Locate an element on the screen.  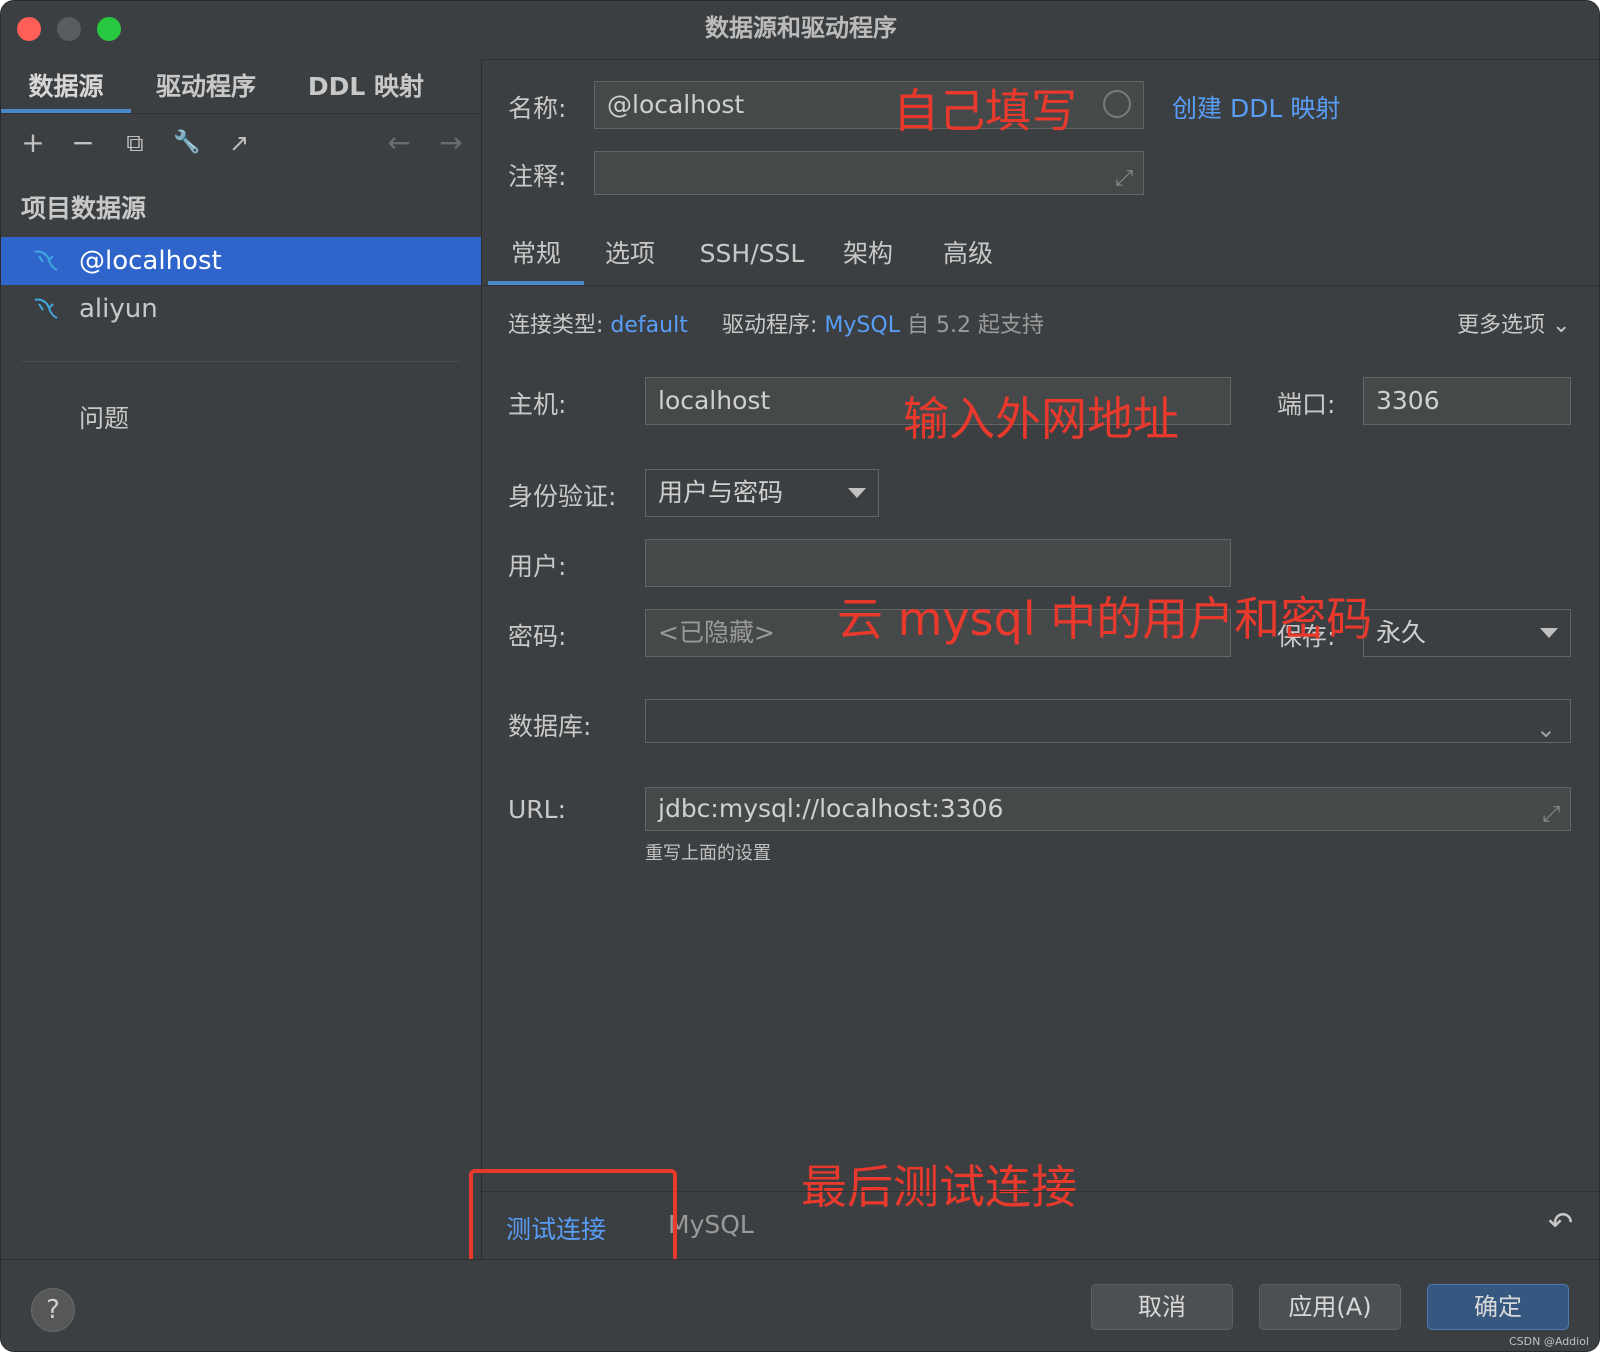
project-data-sources-title: 项目数据源 is located at coordinates (84, 208).